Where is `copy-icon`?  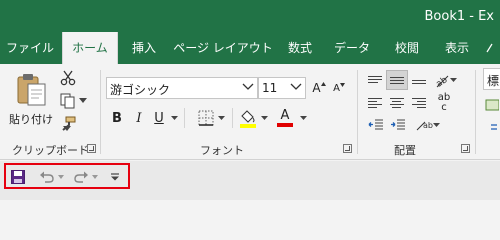 copy-icon is located at coordinates (67, 101).